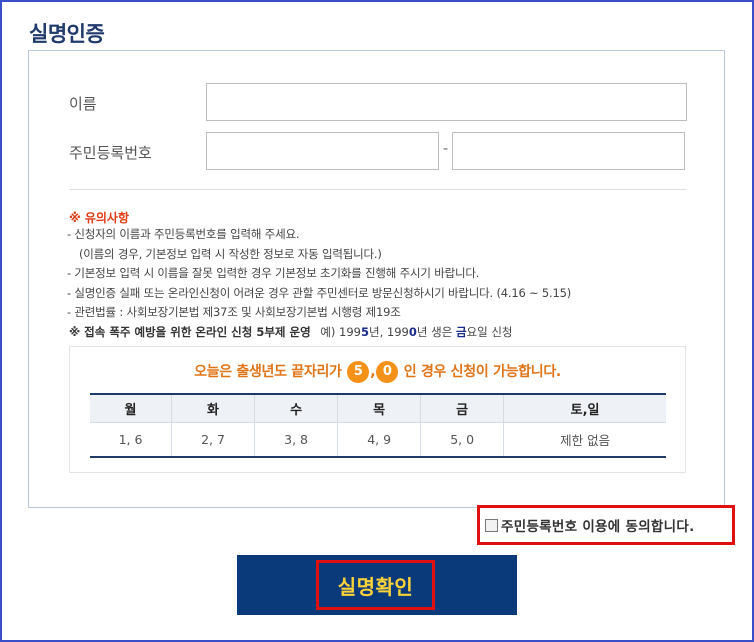 The width and height of the screenshot is (754, 642). What do you see at coordinates (387, 372) in the screenshot?
I see `digit-badge: 0` at bounding box center [387, 372].